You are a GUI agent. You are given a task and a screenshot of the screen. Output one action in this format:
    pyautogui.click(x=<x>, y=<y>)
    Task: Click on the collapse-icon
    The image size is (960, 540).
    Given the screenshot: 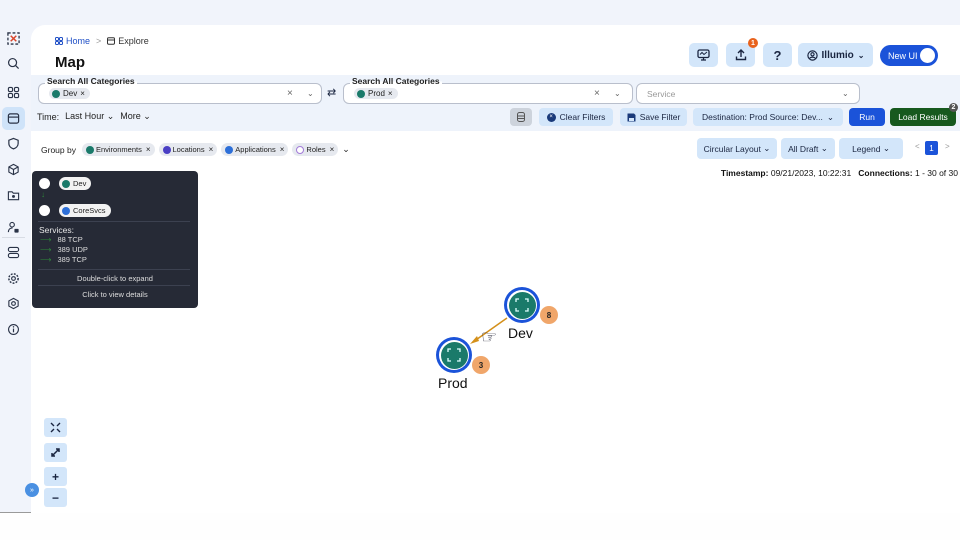 What is the action you would take?
    pyautogui.click(x=55, y=427)
    